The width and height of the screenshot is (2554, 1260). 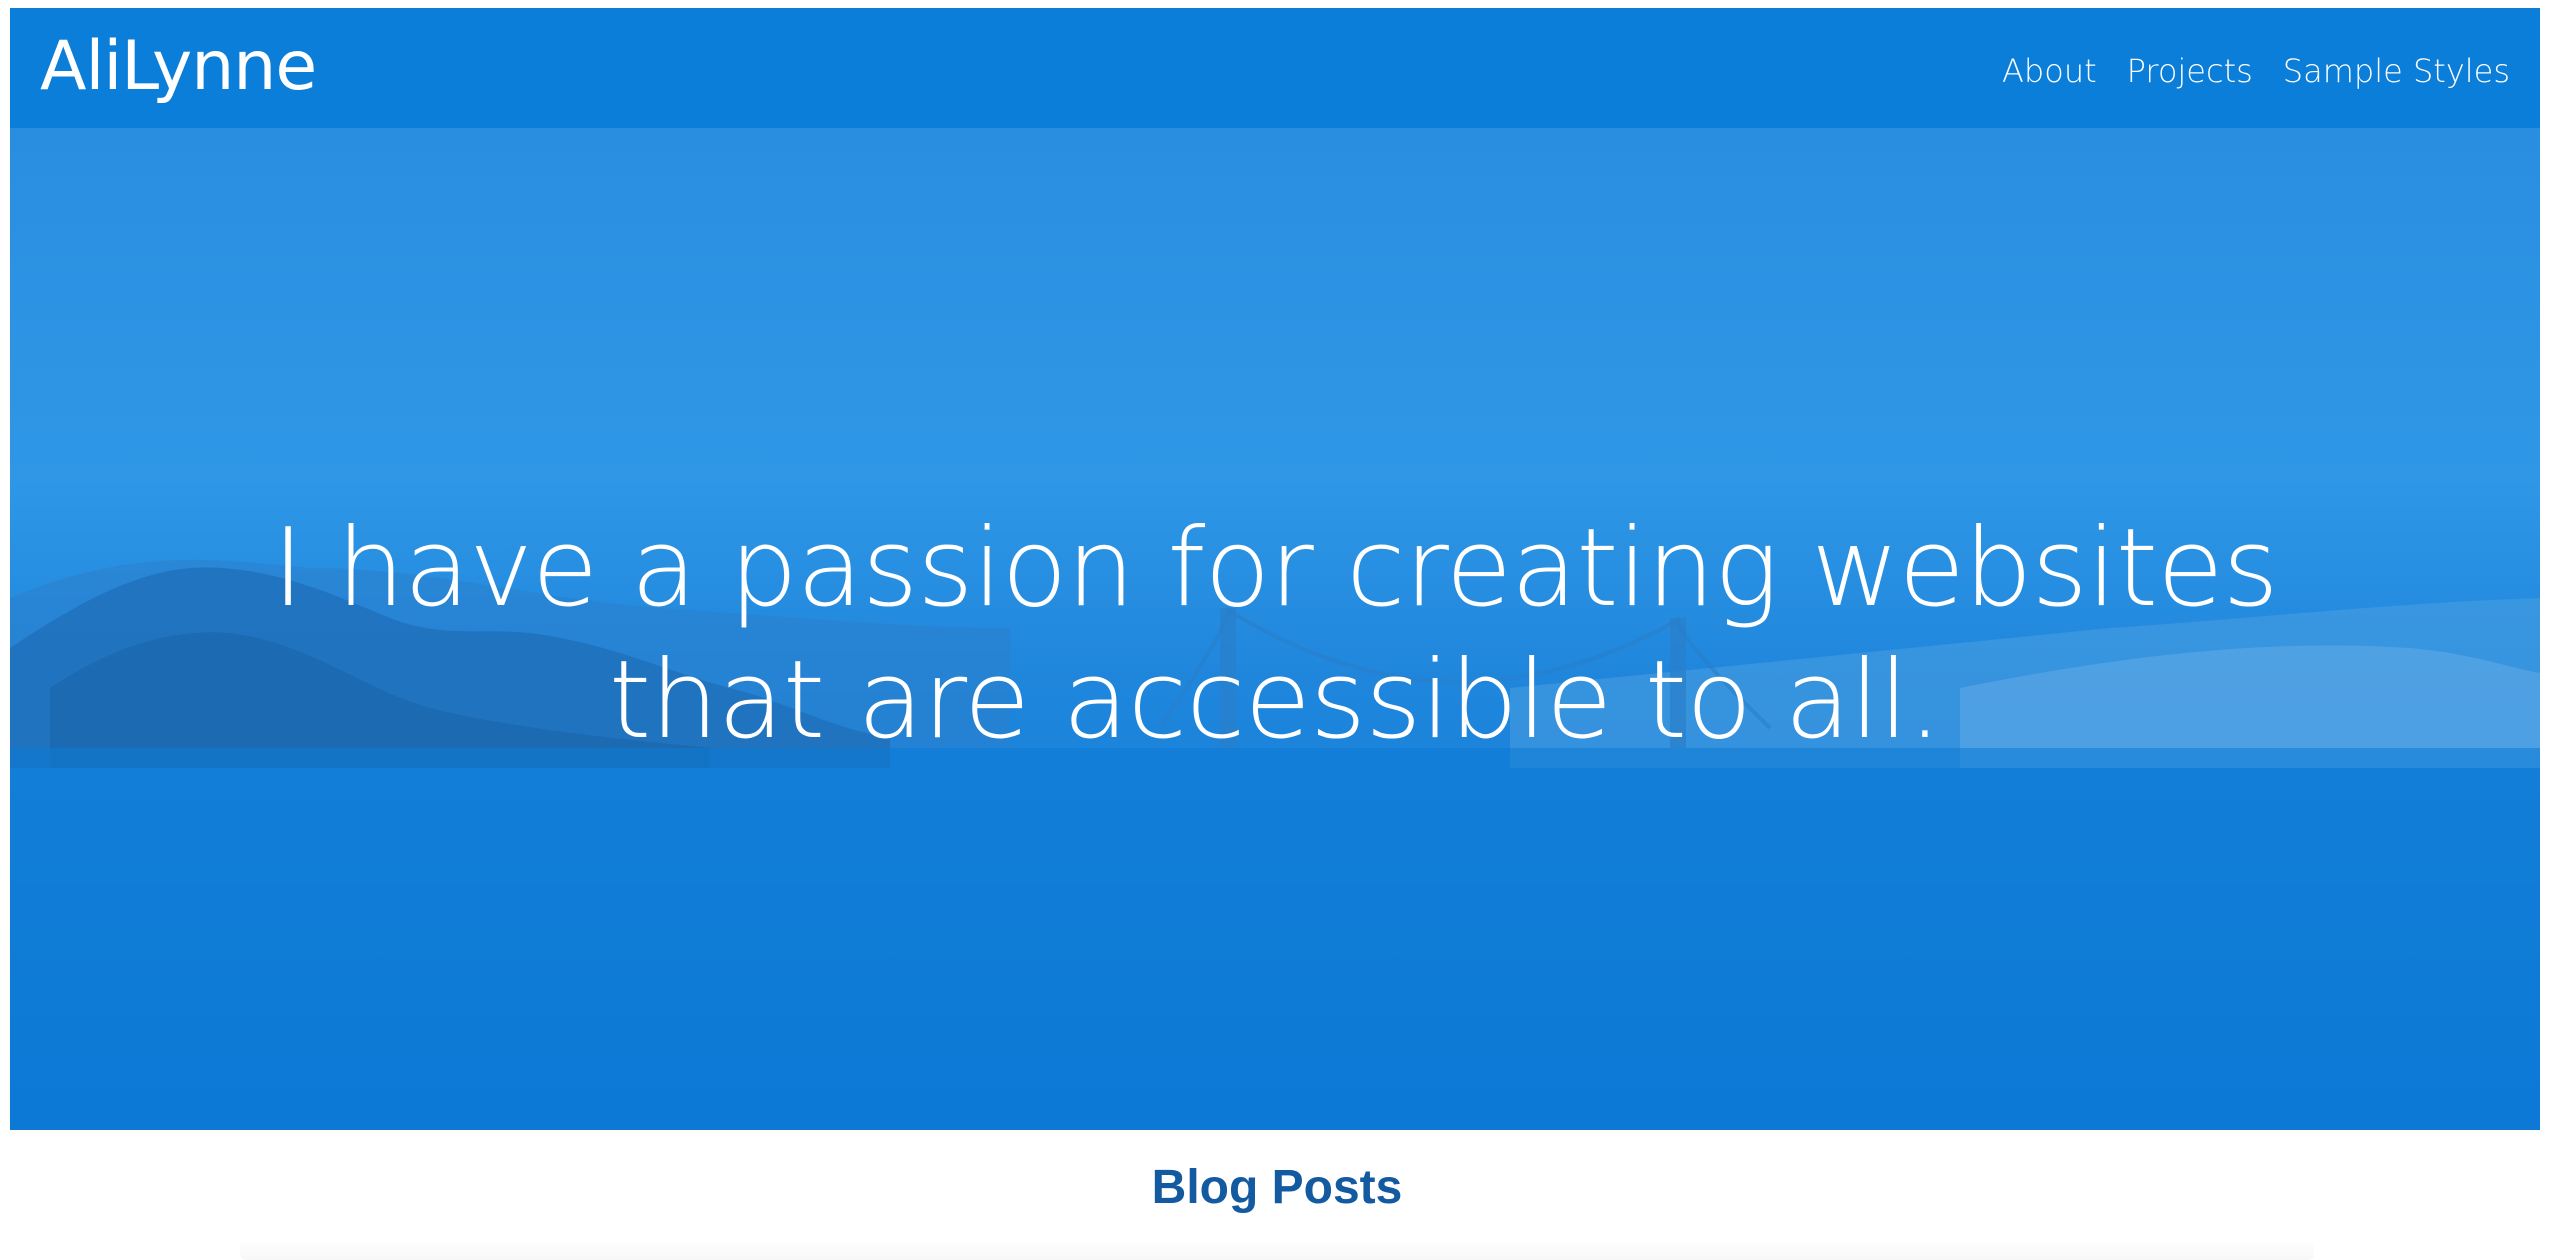 What do you see at coordinates (1277, 1187) in the screenshot?
I see `blog-posts-heading: Blog Posts` at bounding box center [1277, 1187].